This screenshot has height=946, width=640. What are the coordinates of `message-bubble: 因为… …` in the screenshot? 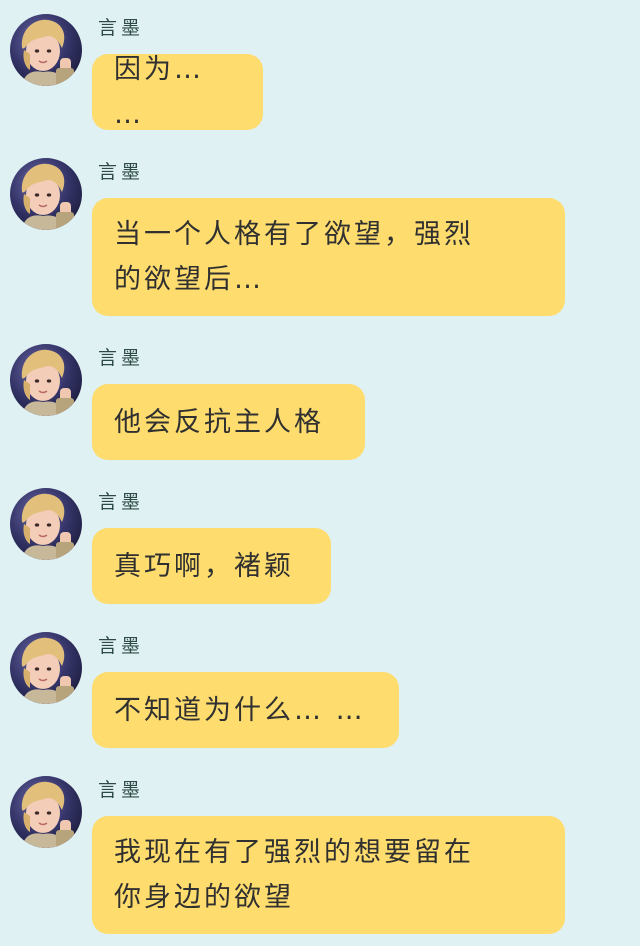 It's located at (177, 92).